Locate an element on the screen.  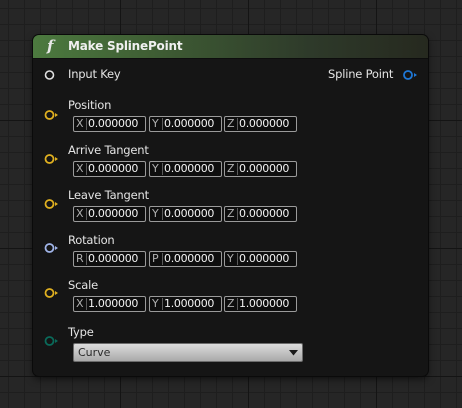
scale-y-field: Y 1.000000 is located at coordinates (185, 304).